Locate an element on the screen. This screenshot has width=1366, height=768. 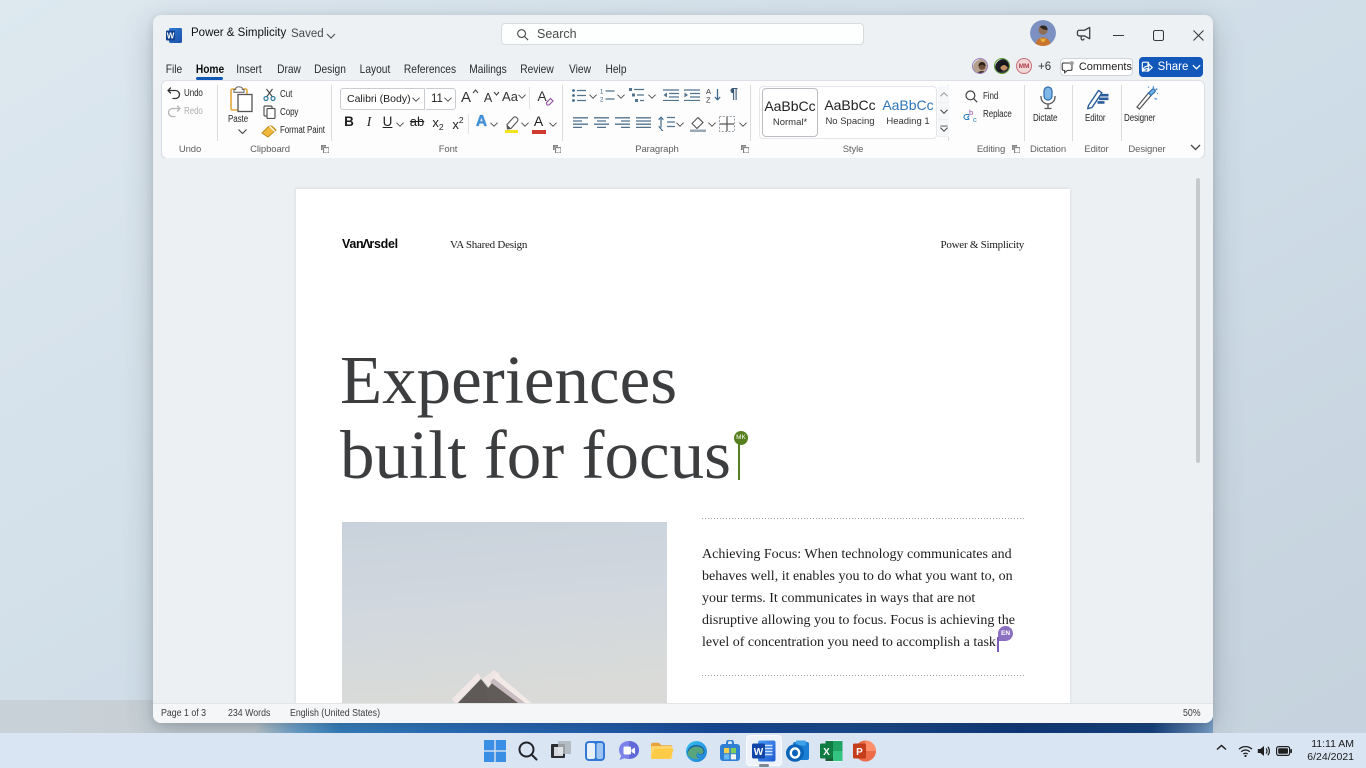
svg-text: P is located at coordinates (859, 752).